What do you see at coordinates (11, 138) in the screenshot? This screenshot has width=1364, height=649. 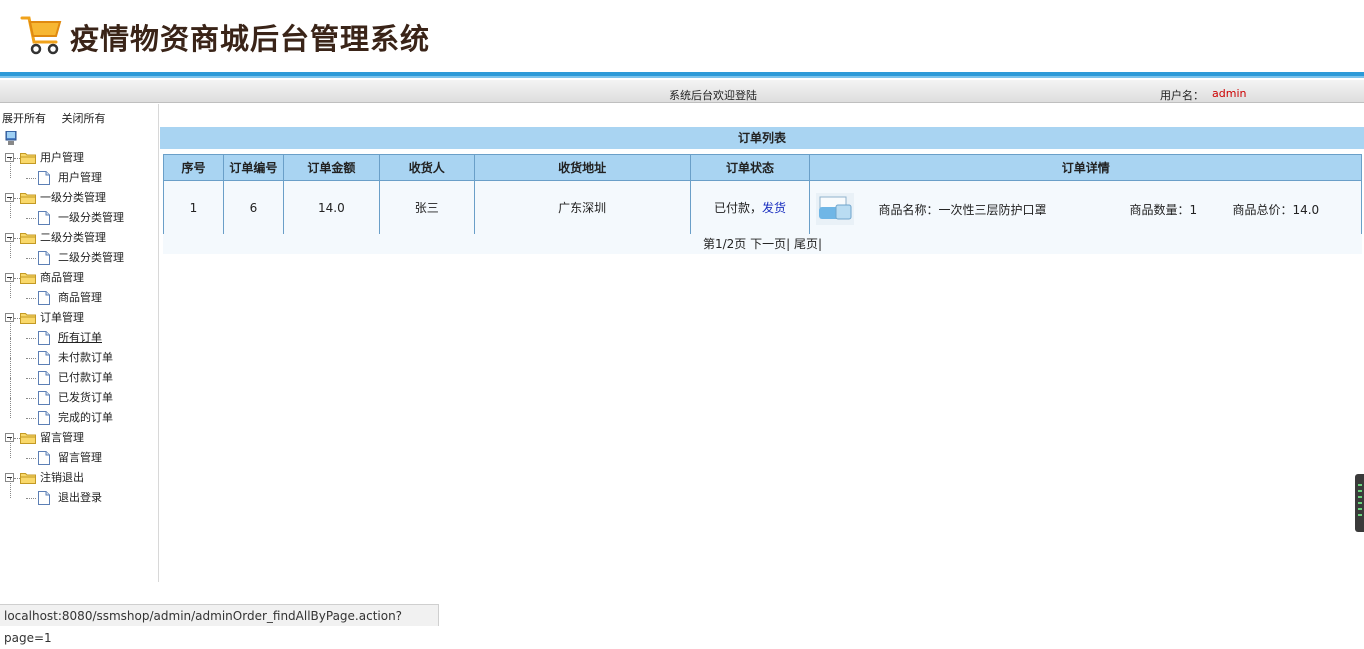 I see `computer-icon` at bounding box center [11, 138].